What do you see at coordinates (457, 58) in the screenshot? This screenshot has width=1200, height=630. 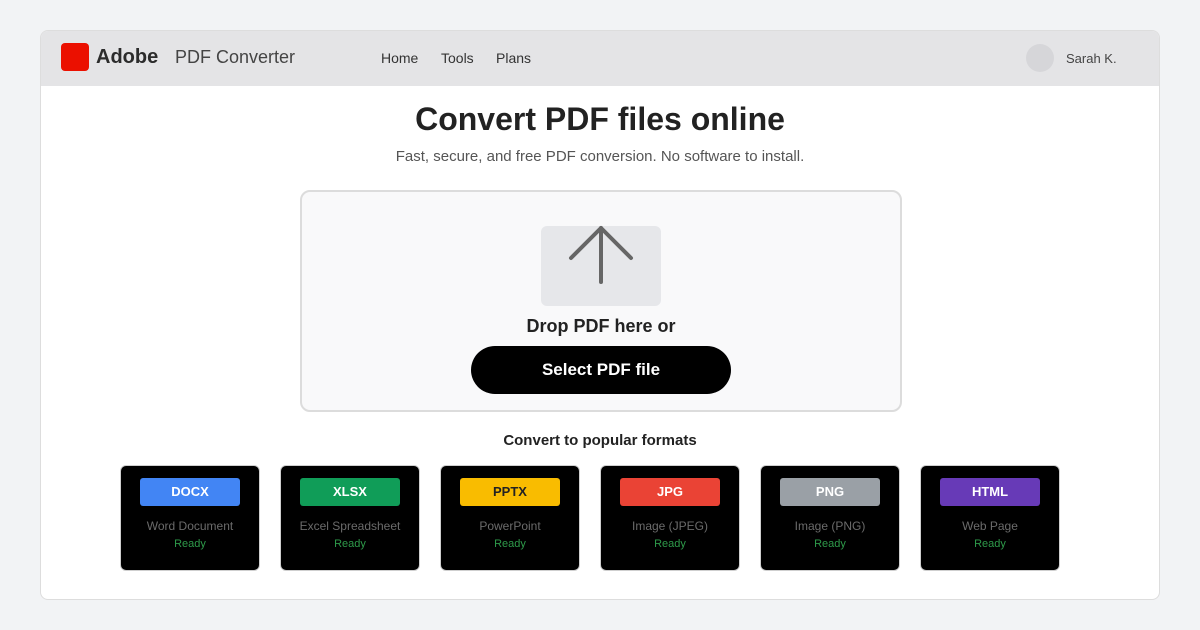 I see `nav-tools: Tools` at bounding box center [457, 58].